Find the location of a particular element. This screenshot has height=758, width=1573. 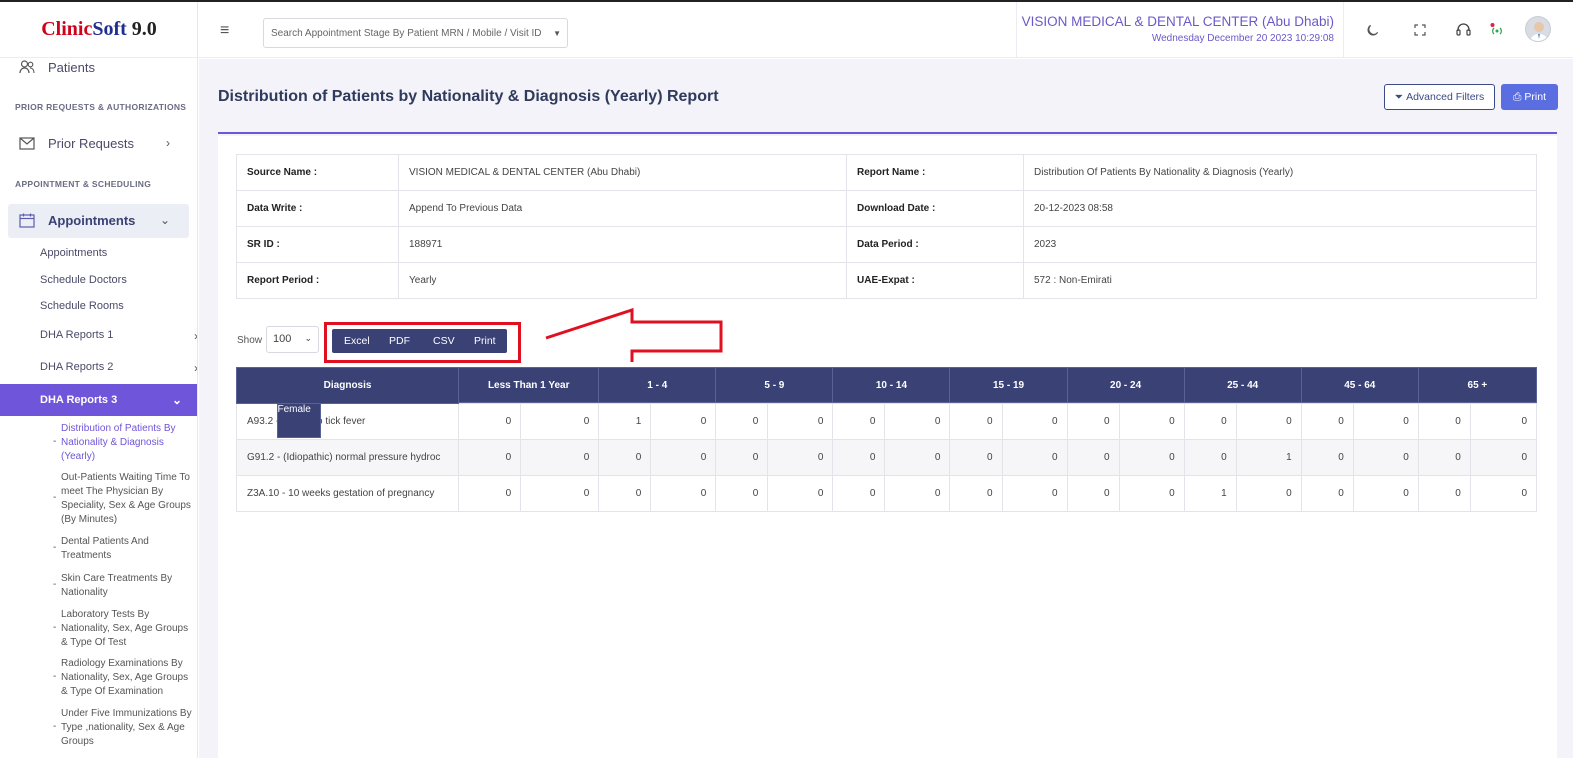

hamburger-menu-icon: ≡ is located at coordinates (224, 31).